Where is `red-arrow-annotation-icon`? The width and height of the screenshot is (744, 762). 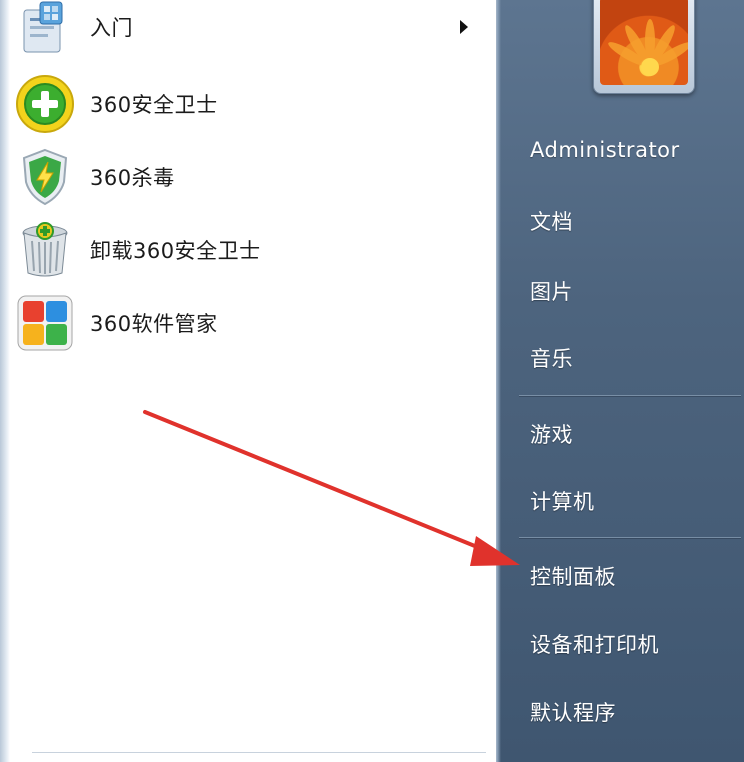
red-arrow-annotation-icon is located at coordinates (331, 488).